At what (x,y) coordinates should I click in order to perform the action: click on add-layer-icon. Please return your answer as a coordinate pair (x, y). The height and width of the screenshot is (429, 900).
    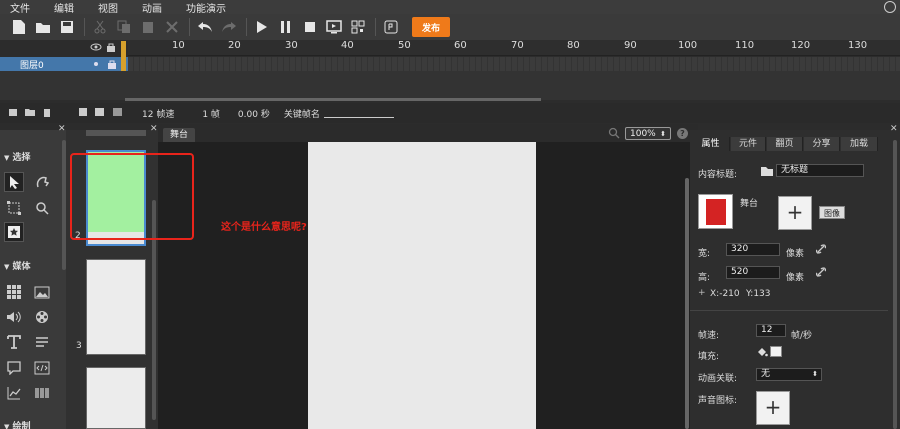
    Looking at the image, I should click on (13, 113).